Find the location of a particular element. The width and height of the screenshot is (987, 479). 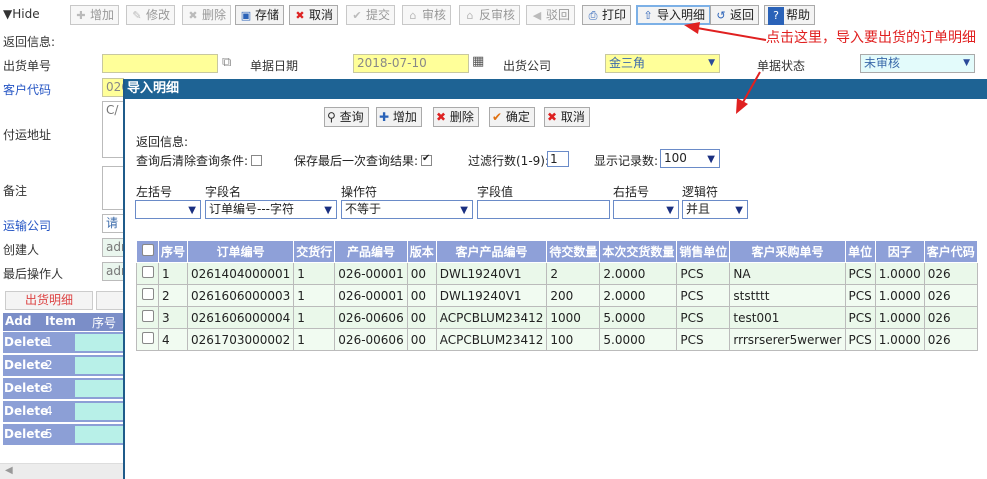

table-cell: 026 is located at coordinates (950, 339).